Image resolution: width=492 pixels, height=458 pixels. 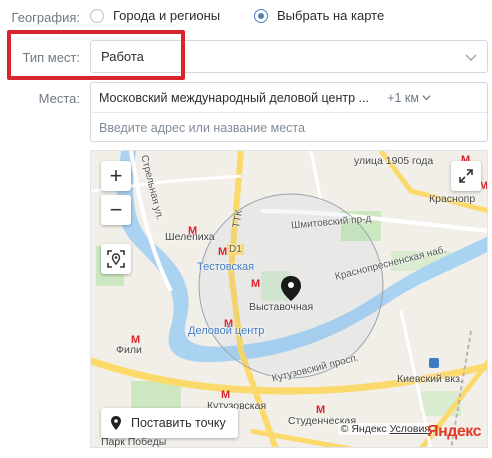 What do you see at coordinates (190, 237) in the screenshot?
I see `map-label-shelepikha: Шелепиха` at bounding box center [190, 237].